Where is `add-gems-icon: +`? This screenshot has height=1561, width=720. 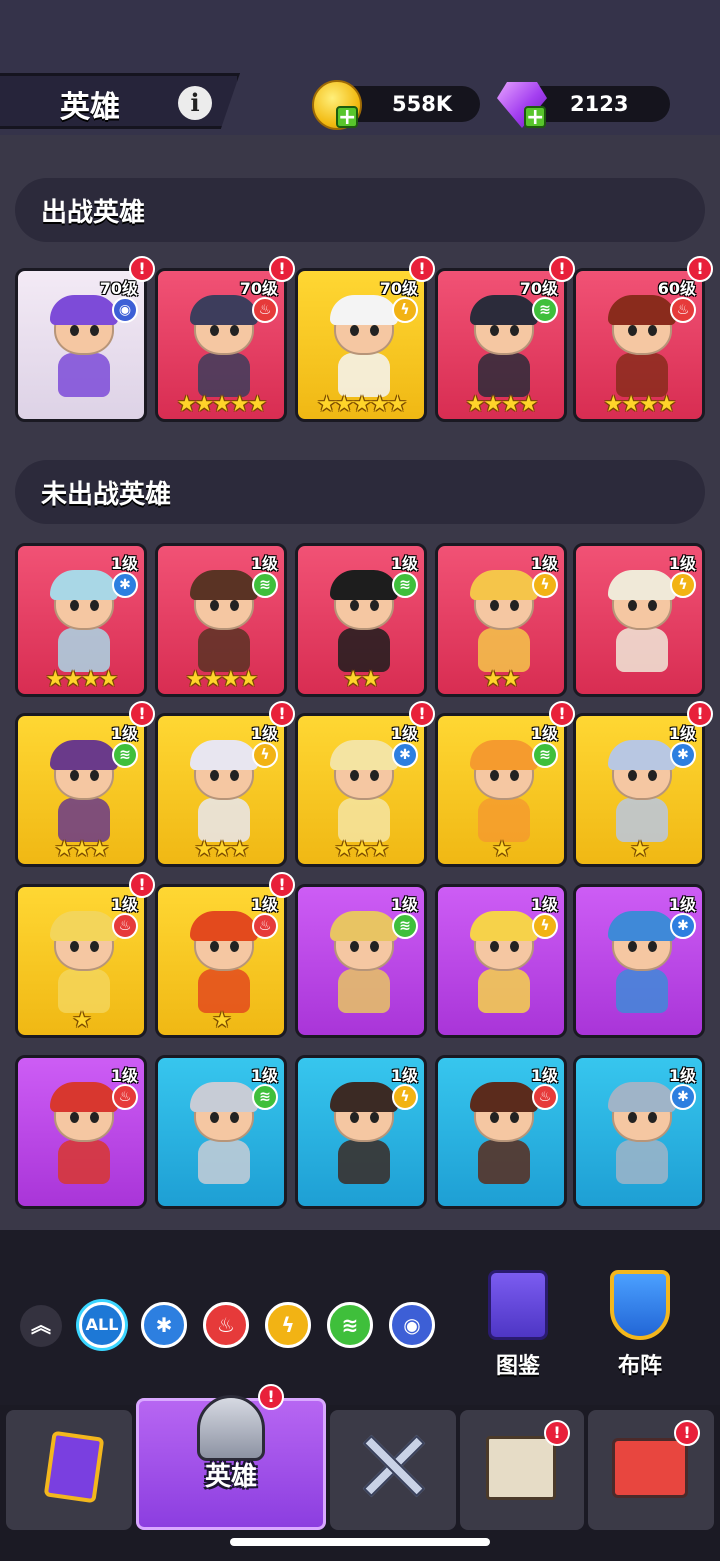
add-gems-icon: + is located at coordinates (535, 117).